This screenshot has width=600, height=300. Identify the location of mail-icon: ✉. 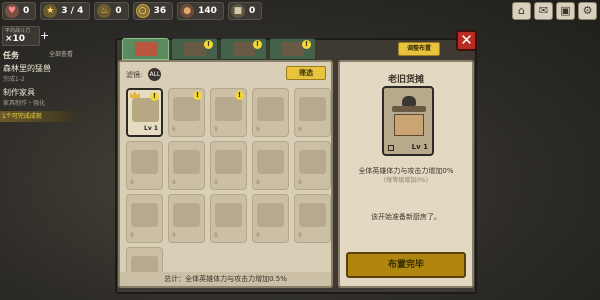
(543, 10).